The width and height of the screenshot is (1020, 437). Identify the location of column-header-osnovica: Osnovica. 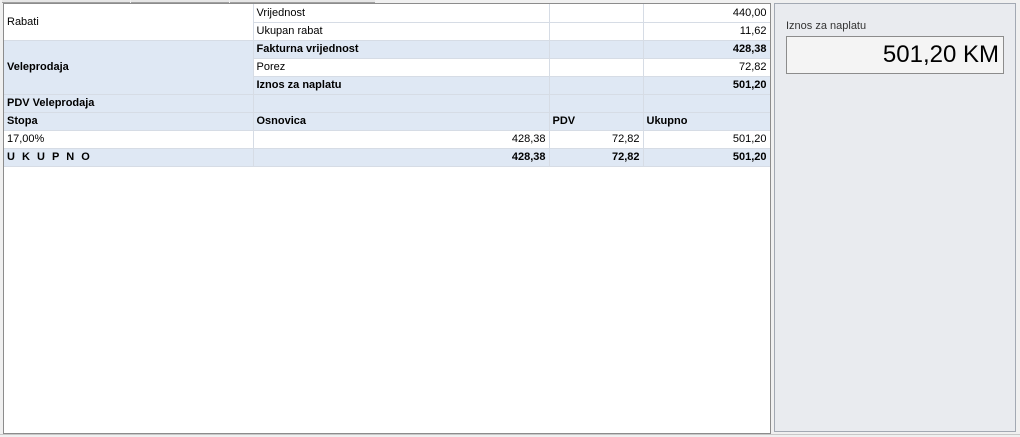
(401, 121).